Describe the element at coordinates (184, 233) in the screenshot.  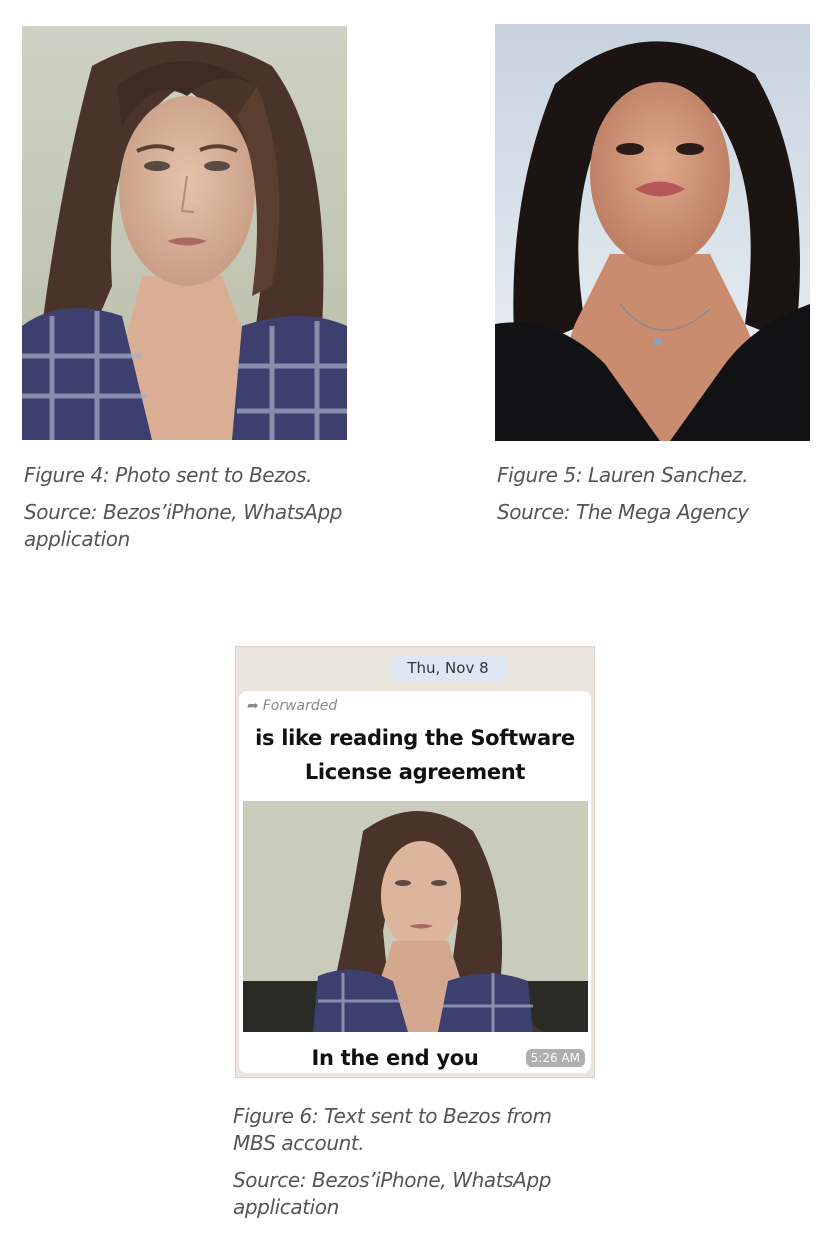
I see `figure-4-photo` at that location.